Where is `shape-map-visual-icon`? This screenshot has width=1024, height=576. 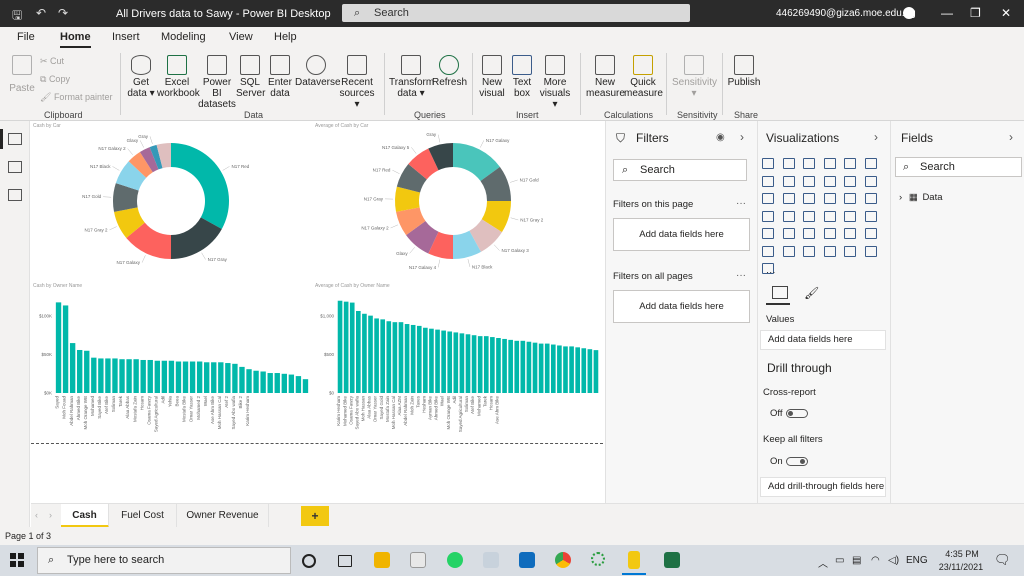
shape-map-visual-icon is located at coordinates (809, 216).